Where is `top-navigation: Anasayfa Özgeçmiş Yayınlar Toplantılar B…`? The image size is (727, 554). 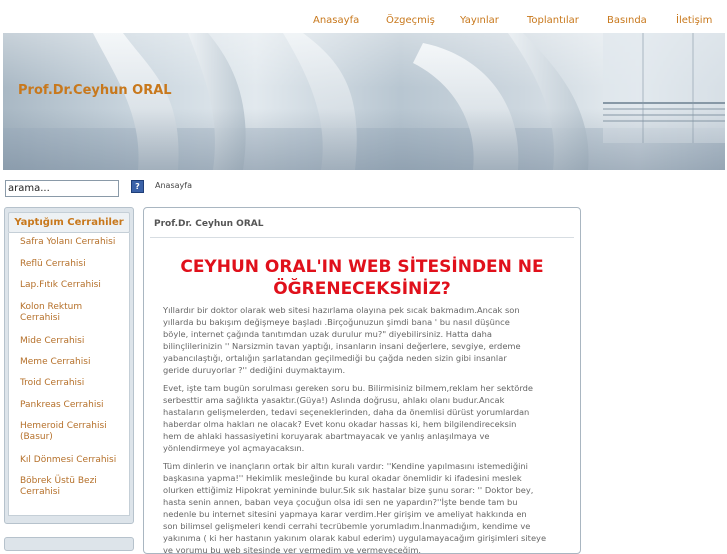
top-navigation: Anasayfa Özgeçmiş Yayınlar Toplantılar B… is located at coordinates (363, 23).